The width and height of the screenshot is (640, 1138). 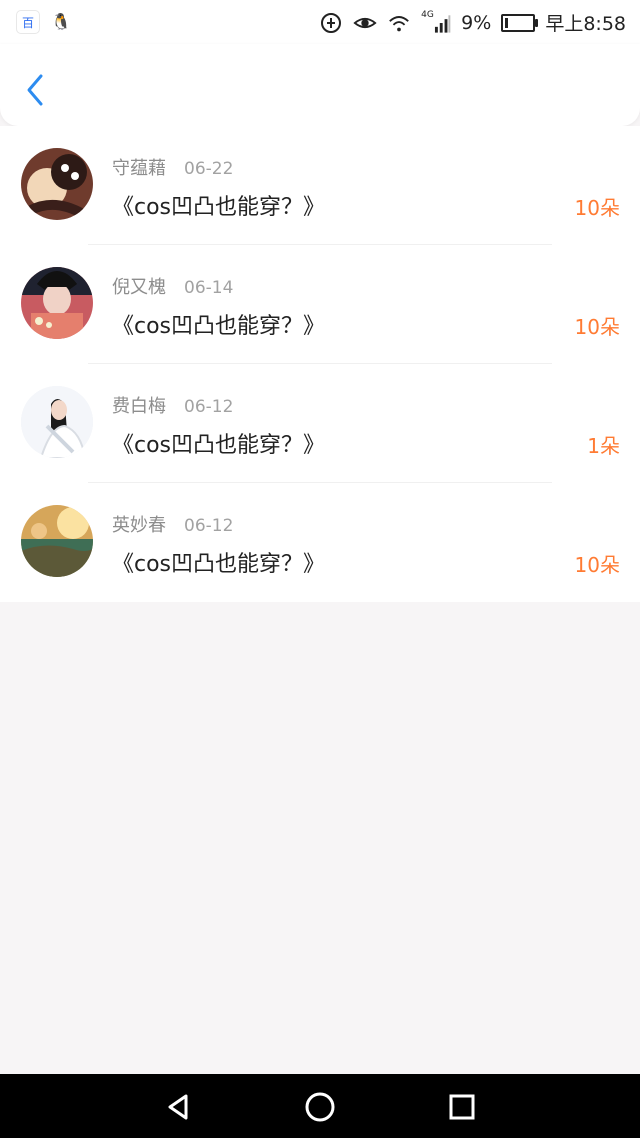 What do you see at coordinates (399, 23) in the screenshot?
I see `wifi-icon` at bounding box center [399, 23].